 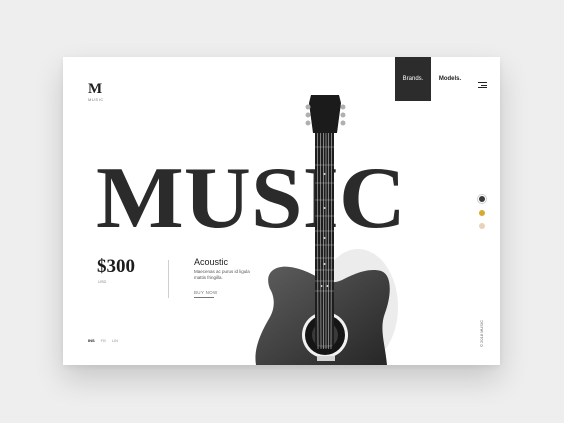 What do you see at coordinates (251, 198) in the screenshot?
I see `hero-title: MUSIC` at bounding box center [251, 198].